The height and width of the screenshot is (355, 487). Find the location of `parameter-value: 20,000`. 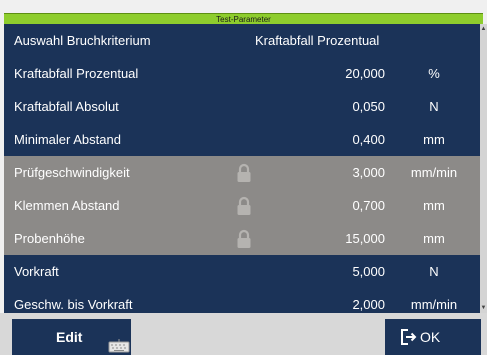

parameter-value: 20,000 is located at coordinates (365, 73).